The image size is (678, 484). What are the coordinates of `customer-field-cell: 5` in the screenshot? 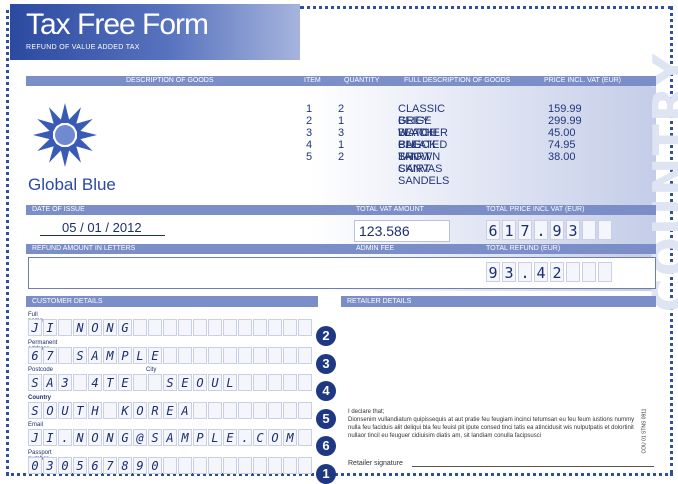 It's located at (80, 465).